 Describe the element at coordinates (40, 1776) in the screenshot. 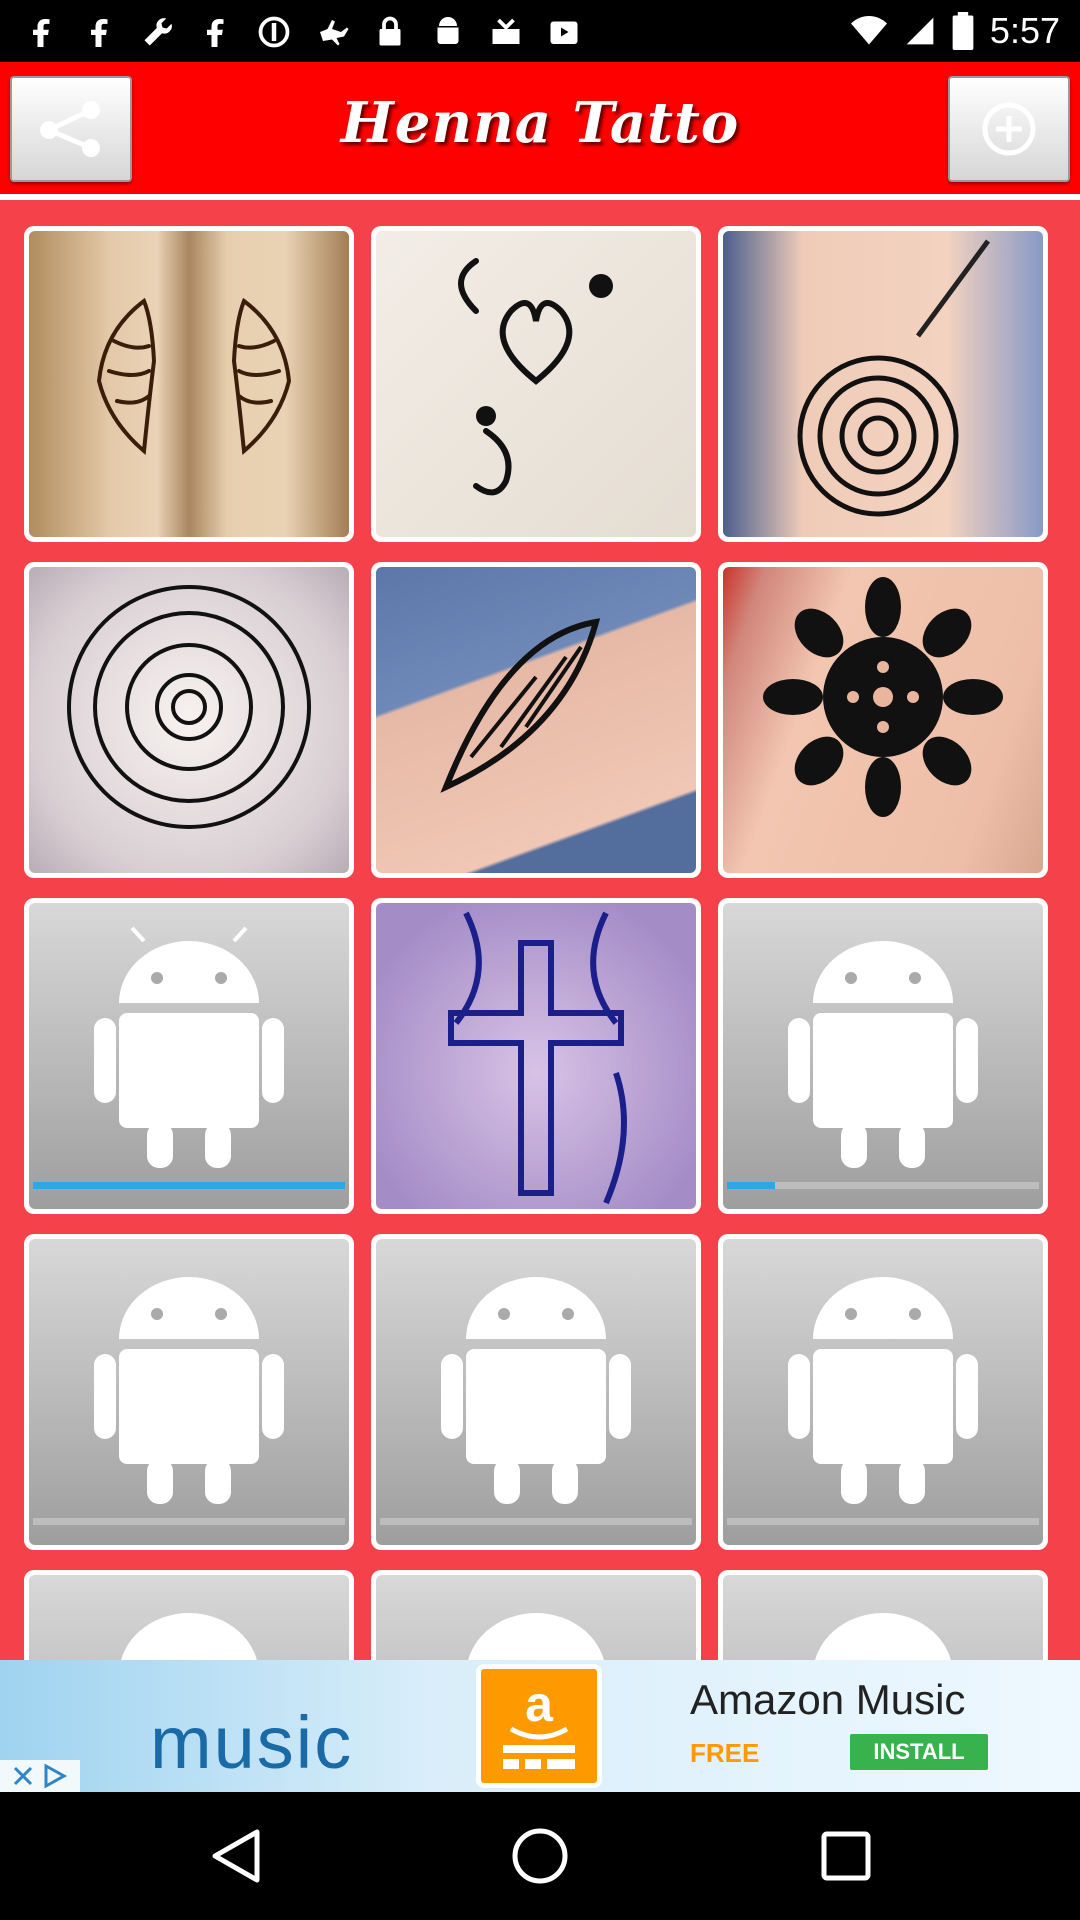

I see `ad-close-button` at that location.